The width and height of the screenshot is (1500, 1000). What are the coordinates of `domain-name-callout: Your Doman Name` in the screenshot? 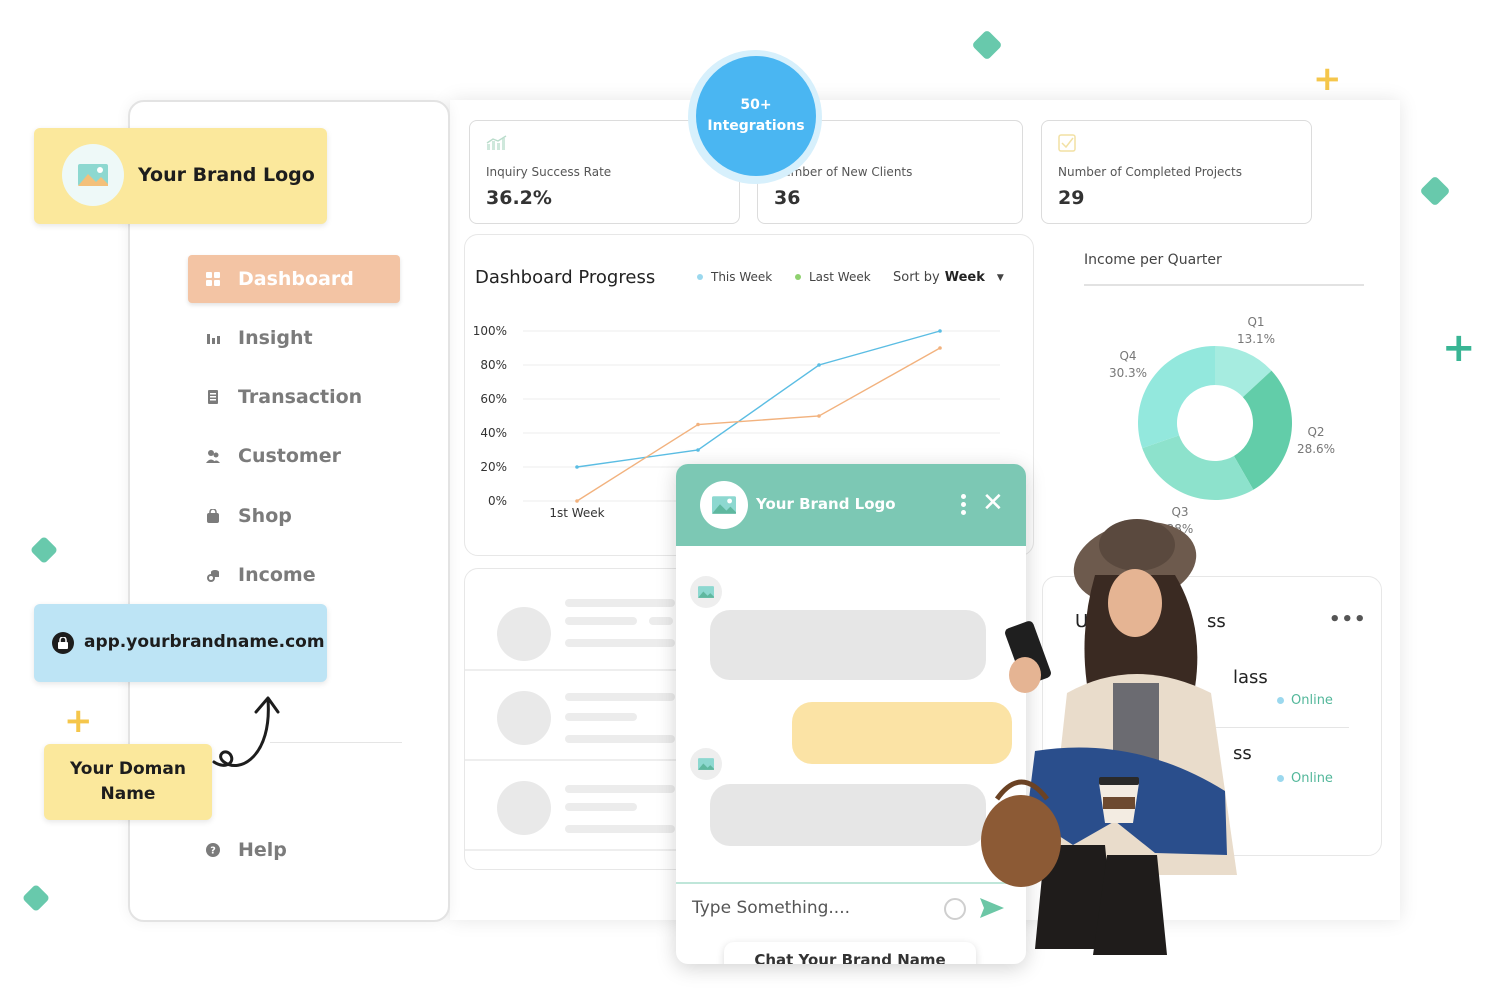 It's located at (128, 782).